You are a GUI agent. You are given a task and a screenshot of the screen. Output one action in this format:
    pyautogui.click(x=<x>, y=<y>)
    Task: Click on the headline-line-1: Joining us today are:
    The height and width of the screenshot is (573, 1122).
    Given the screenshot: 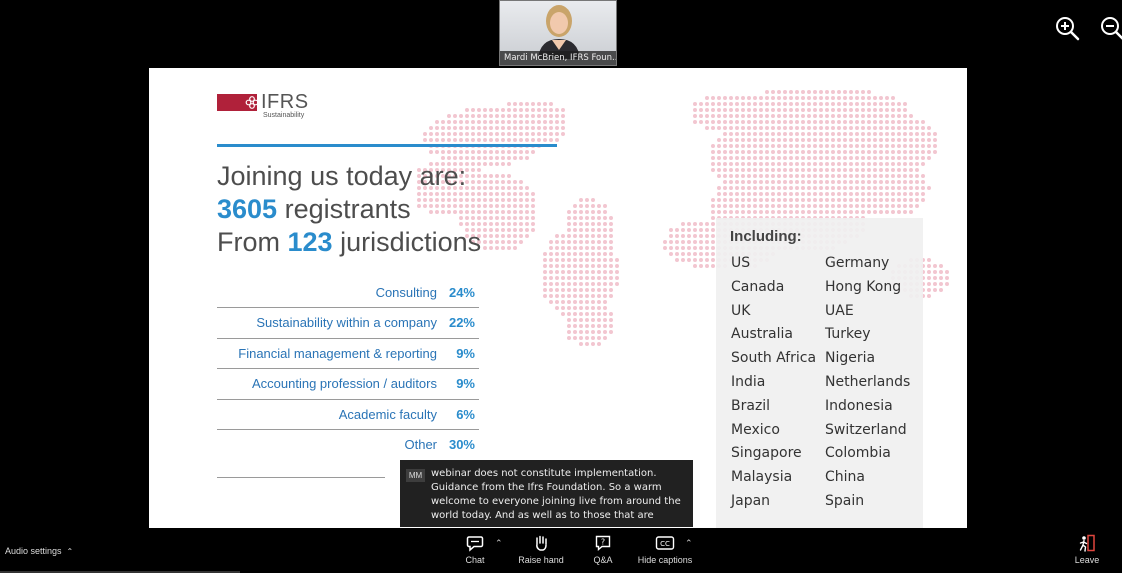 What is the action you would take?
    pyautogui.click(x=342, y=176)
    